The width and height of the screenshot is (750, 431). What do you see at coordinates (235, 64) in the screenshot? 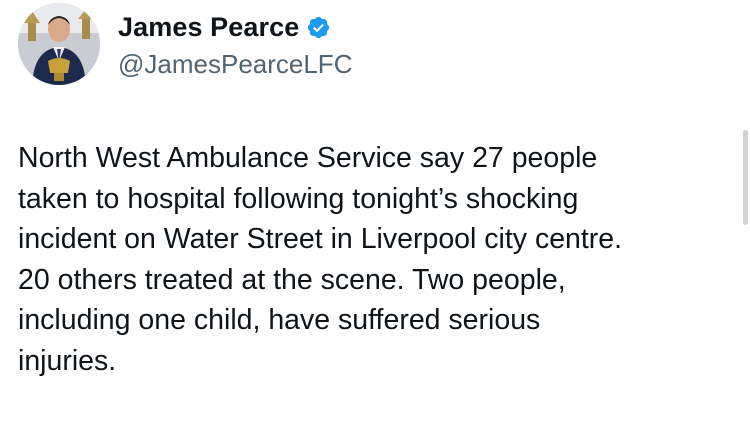
I see `author-handle: @JamesPearceLFC` at bounding box center [235, 64].